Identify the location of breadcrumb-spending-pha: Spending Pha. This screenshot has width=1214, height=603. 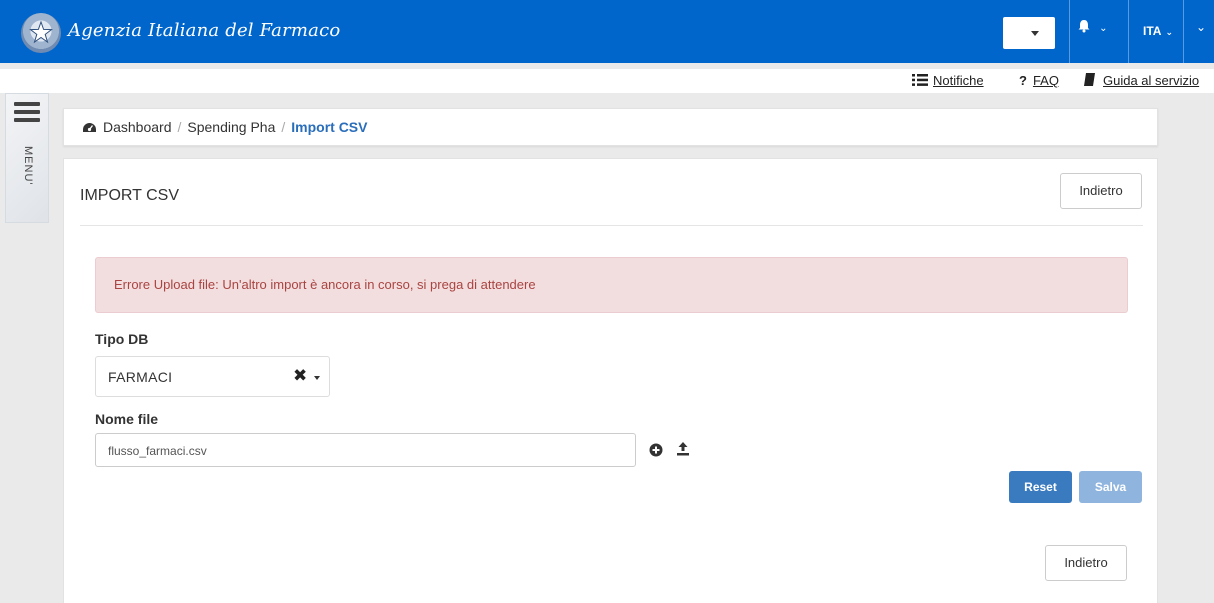
(231, 127).